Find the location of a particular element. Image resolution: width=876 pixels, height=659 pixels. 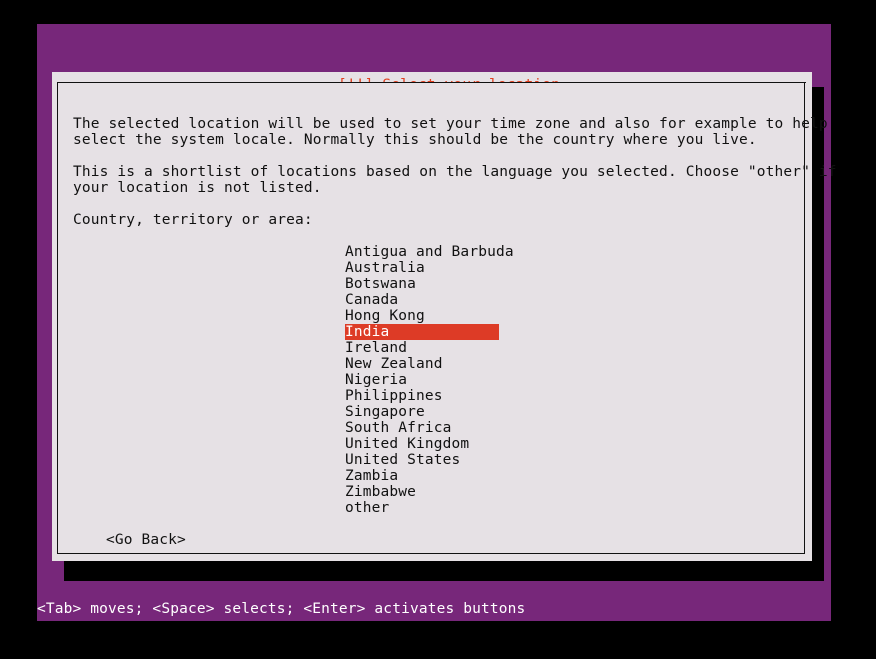

list-item: South Africa is located at coordinates (495, 428).